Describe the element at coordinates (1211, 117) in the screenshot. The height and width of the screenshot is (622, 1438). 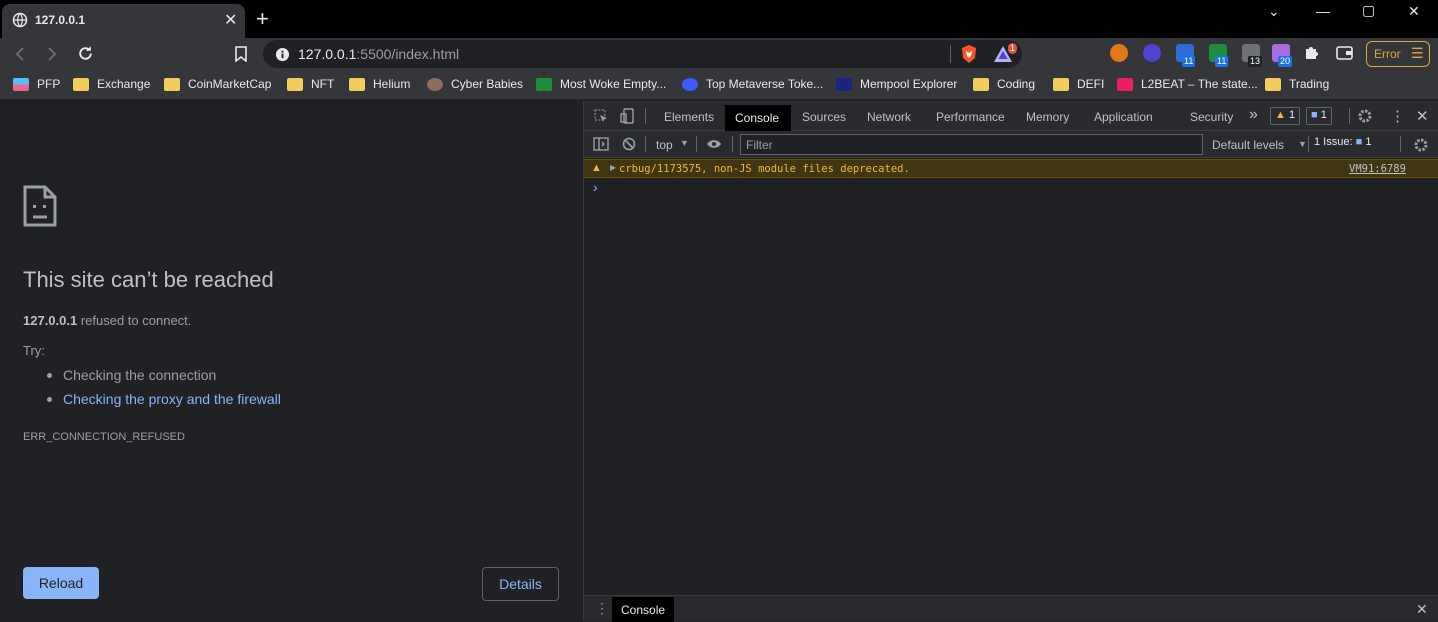
I see `tab-security: Security` at that location.